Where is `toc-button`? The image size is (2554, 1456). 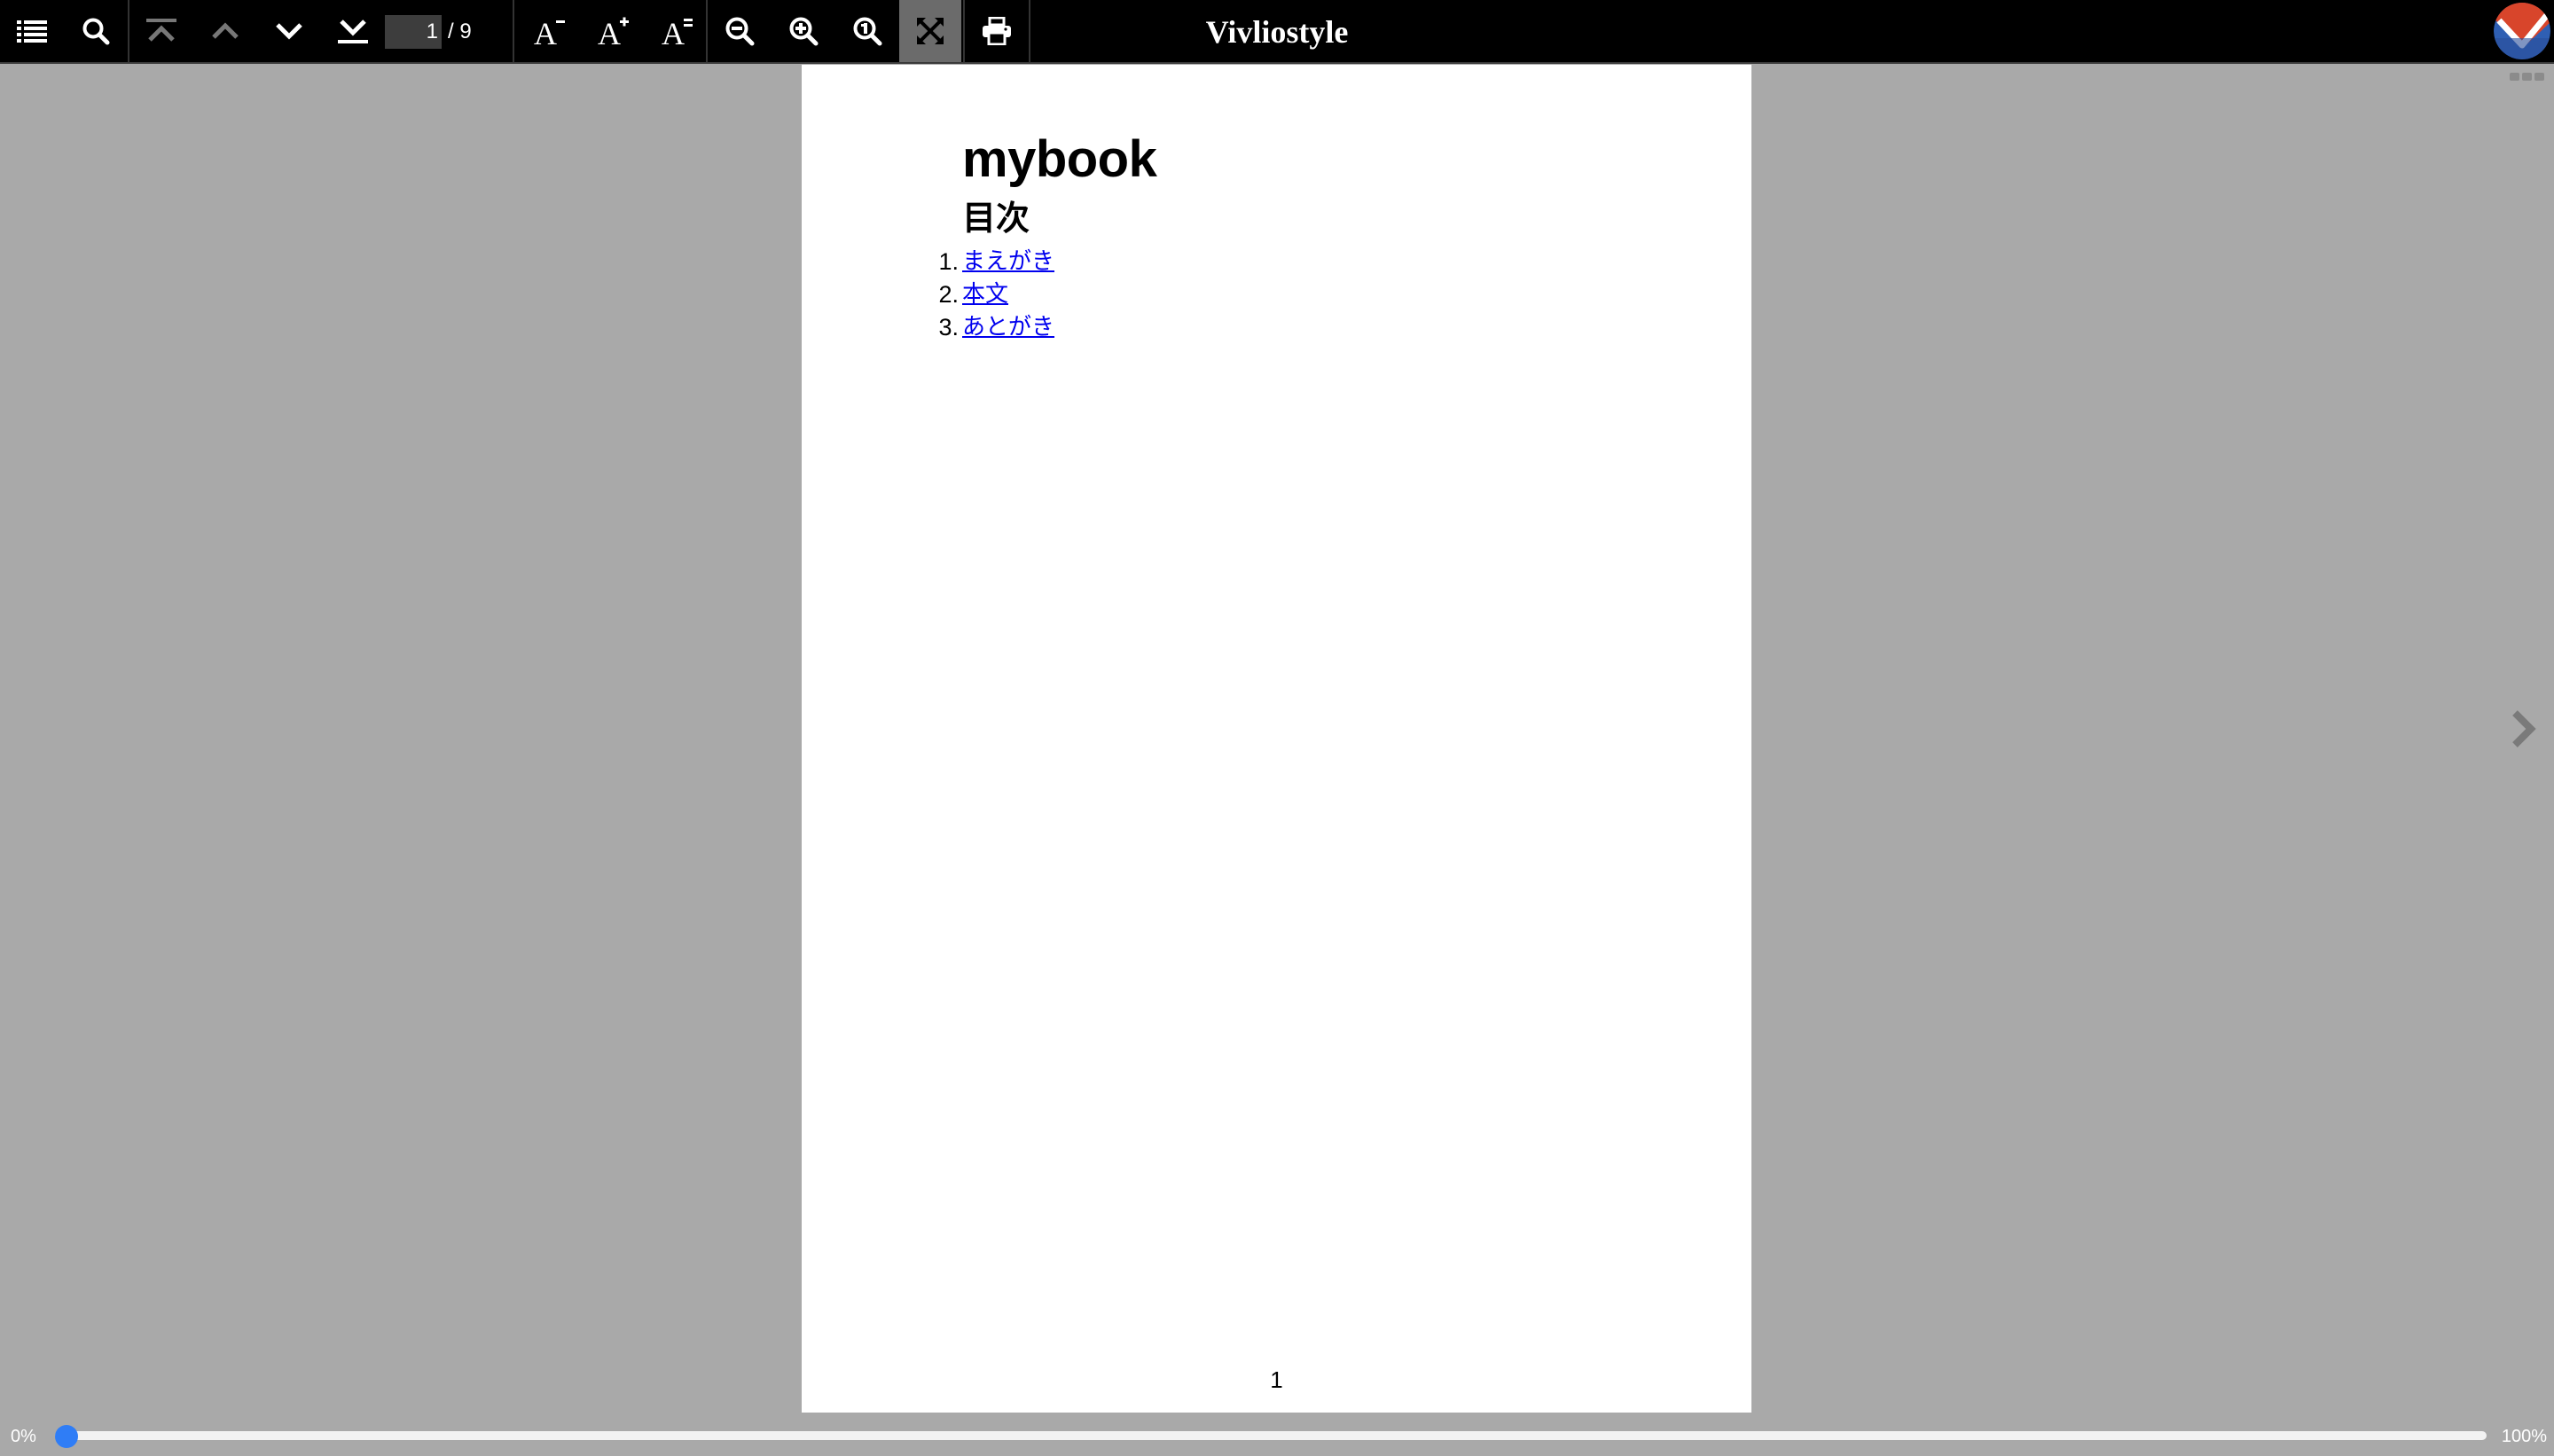 toc-button is located at coordinates (32, 31).